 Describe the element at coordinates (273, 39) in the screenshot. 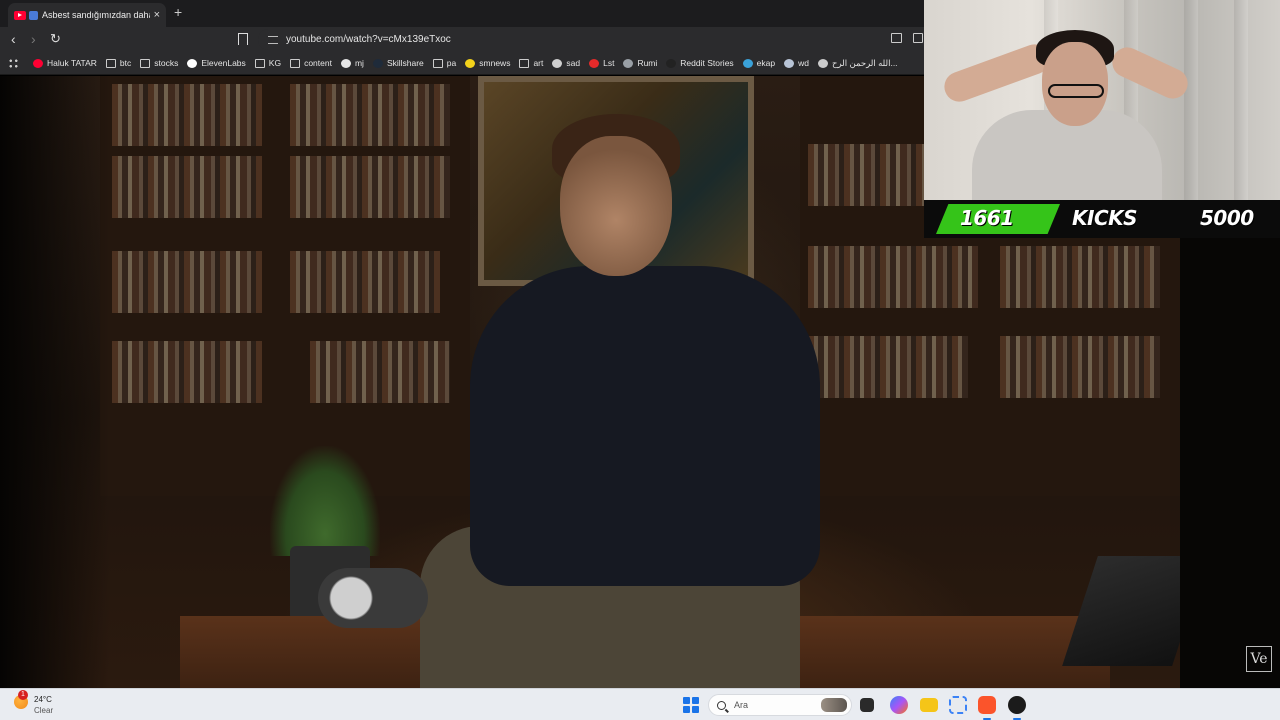

I see `site-settings-icon` at that location.